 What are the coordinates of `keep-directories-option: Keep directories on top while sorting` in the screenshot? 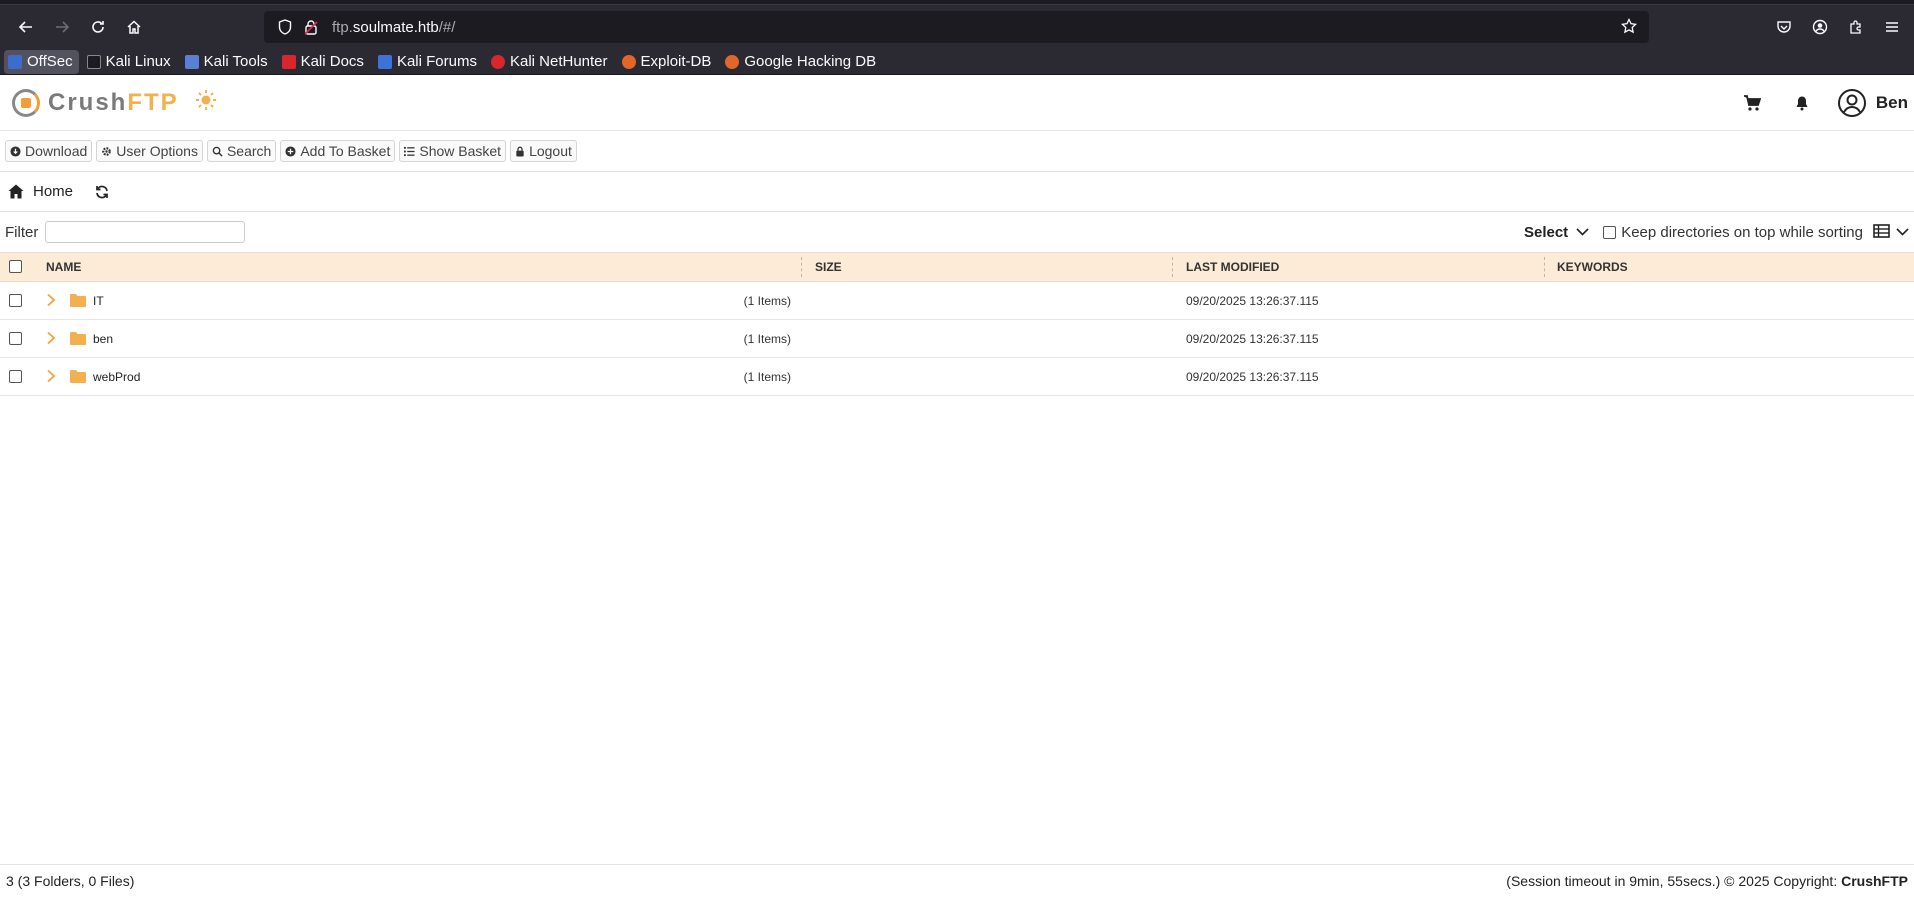 It's located at (1733, 232).